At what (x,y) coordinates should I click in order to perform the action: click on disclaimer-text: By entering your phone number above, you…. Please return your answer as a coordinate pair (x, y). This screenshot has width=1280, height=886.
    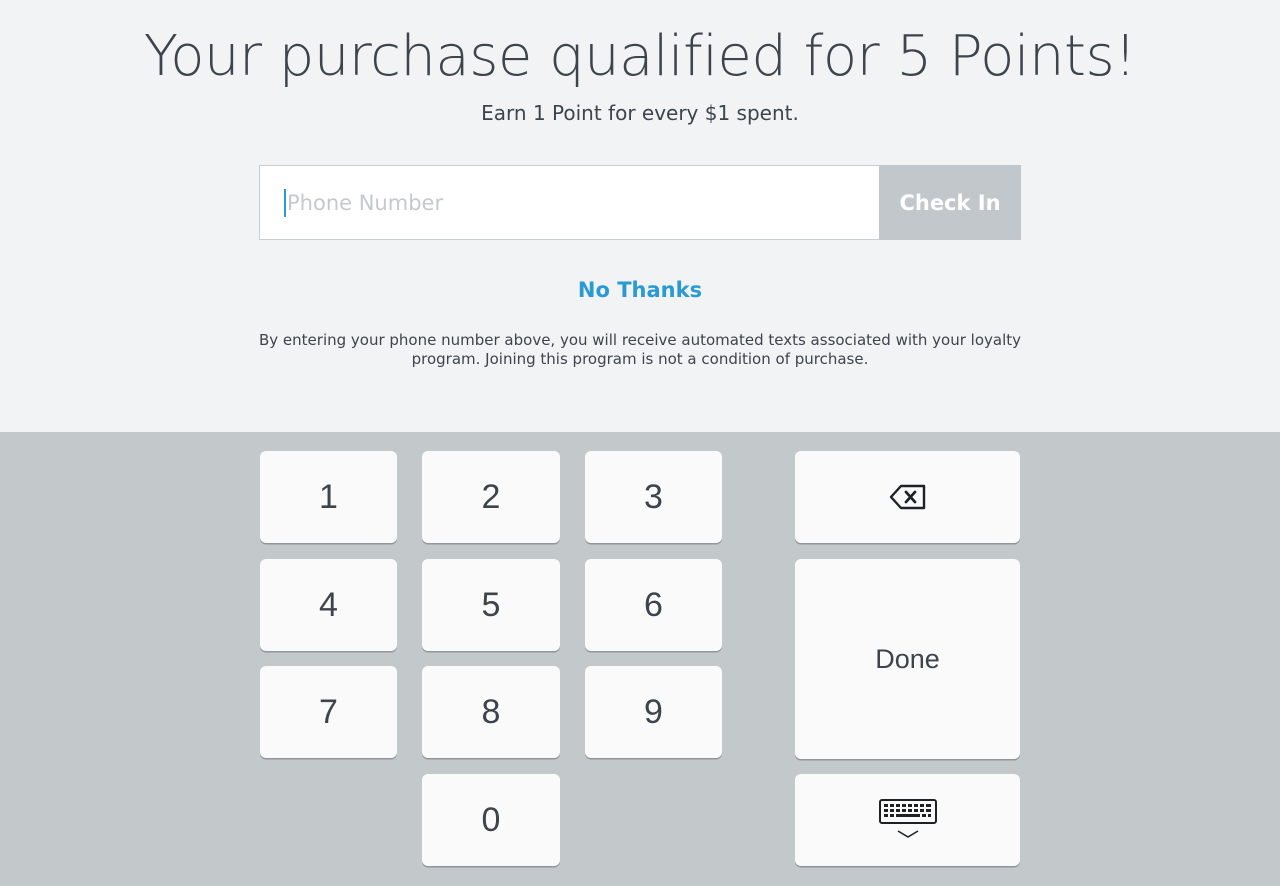
    Looking at the image, I should click on (640, 350).